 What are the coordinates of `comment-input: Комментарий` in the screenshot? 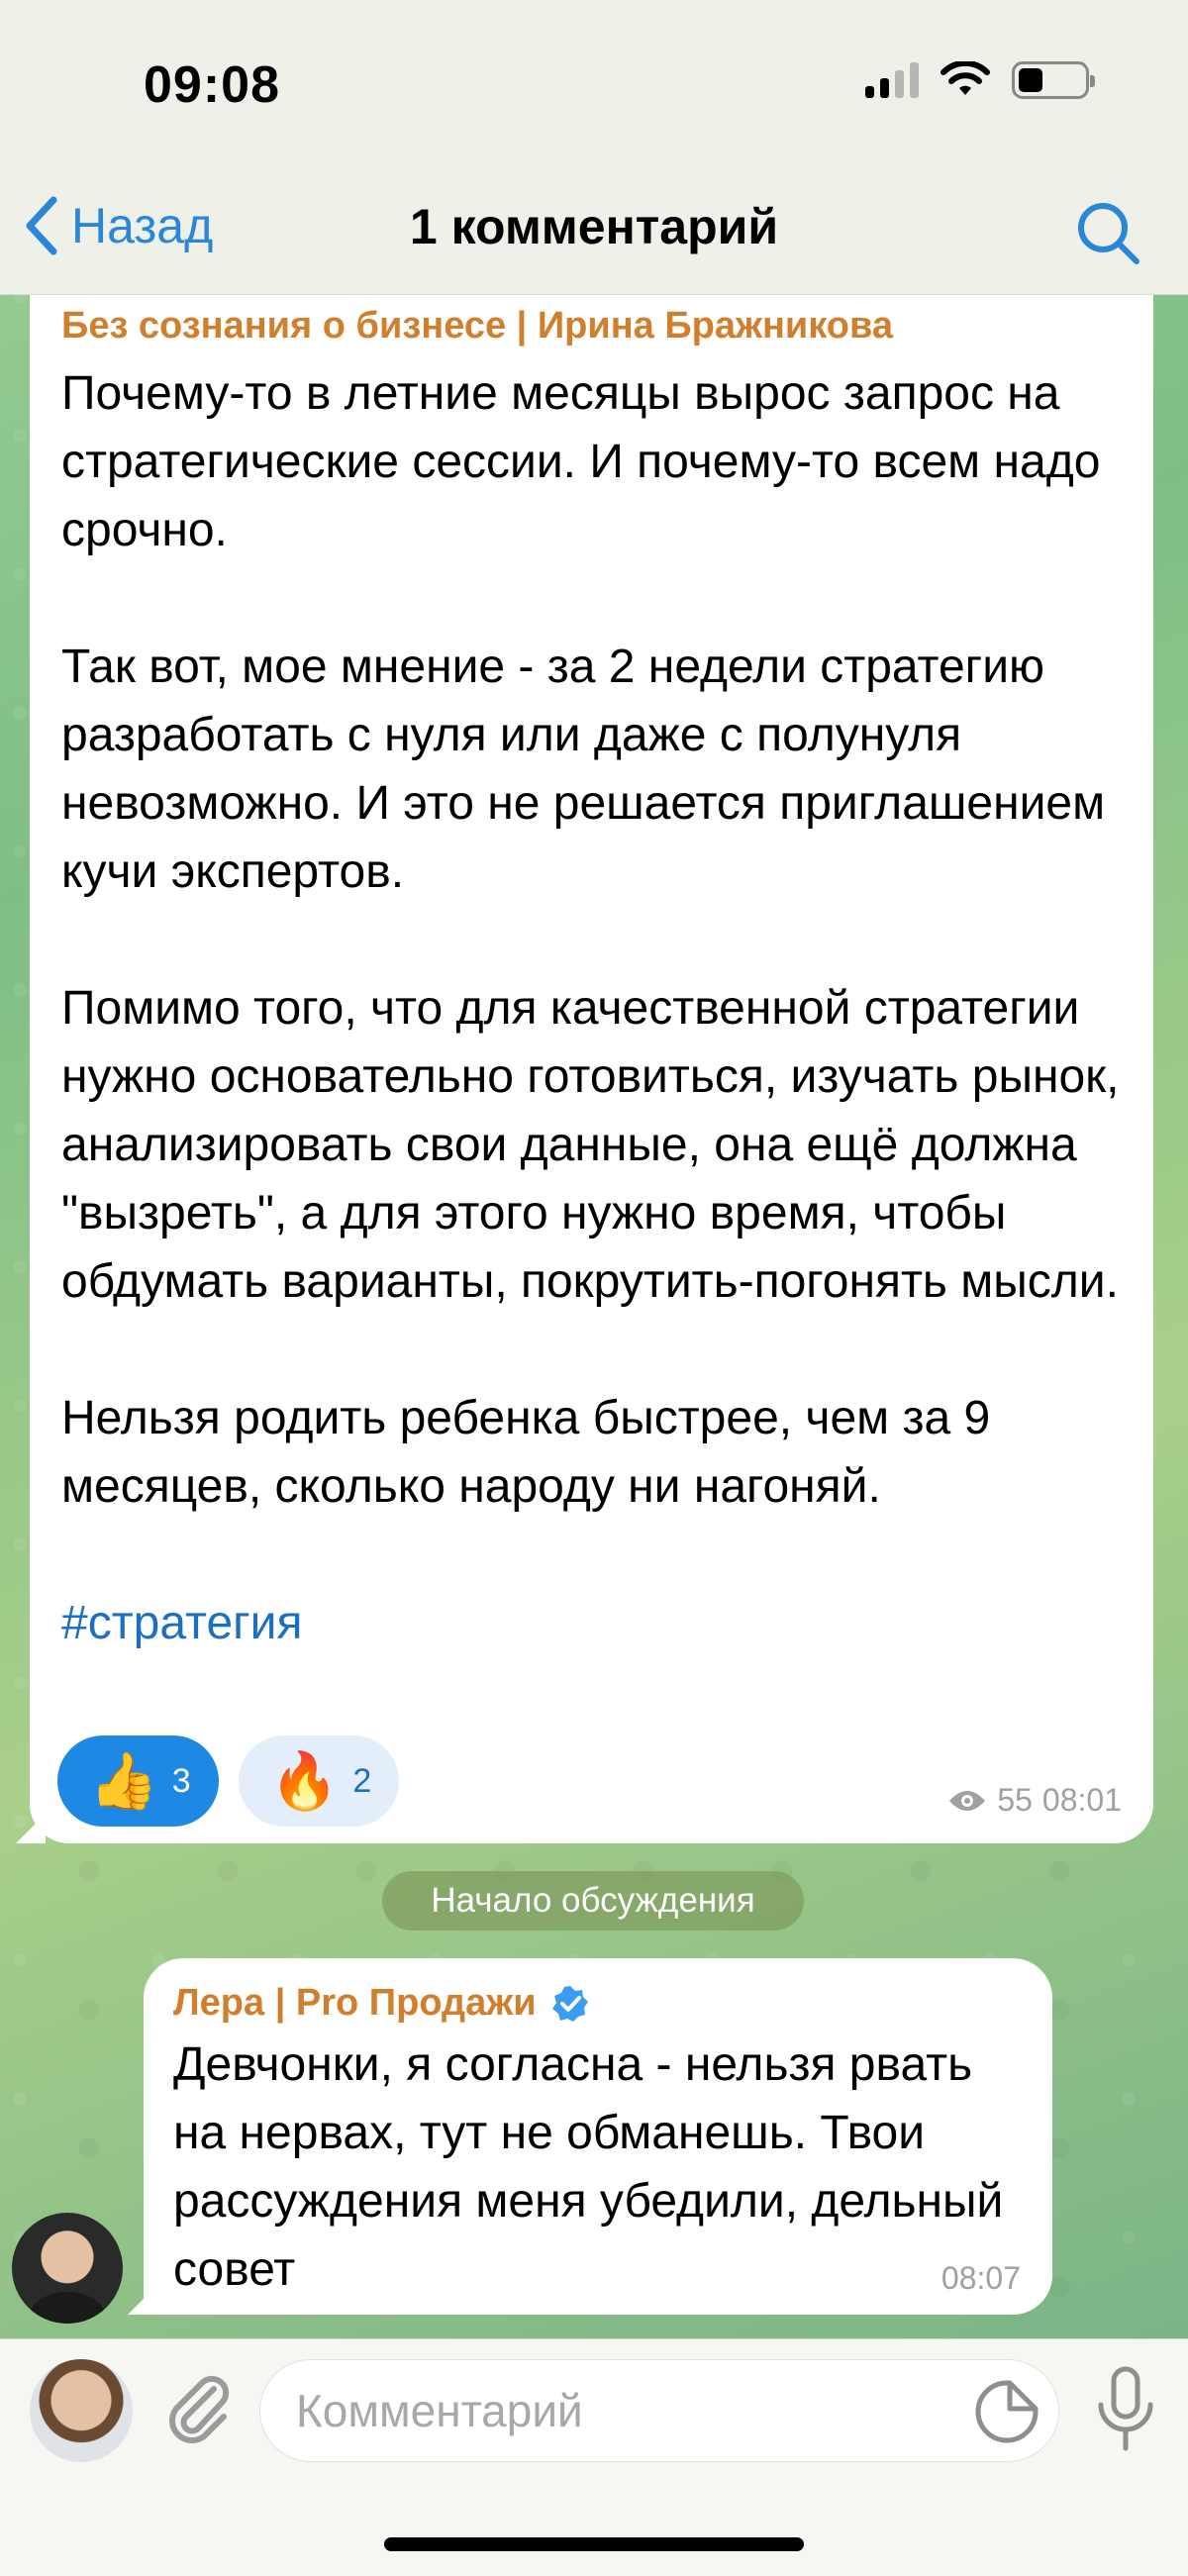 It's located at (659, 2411).